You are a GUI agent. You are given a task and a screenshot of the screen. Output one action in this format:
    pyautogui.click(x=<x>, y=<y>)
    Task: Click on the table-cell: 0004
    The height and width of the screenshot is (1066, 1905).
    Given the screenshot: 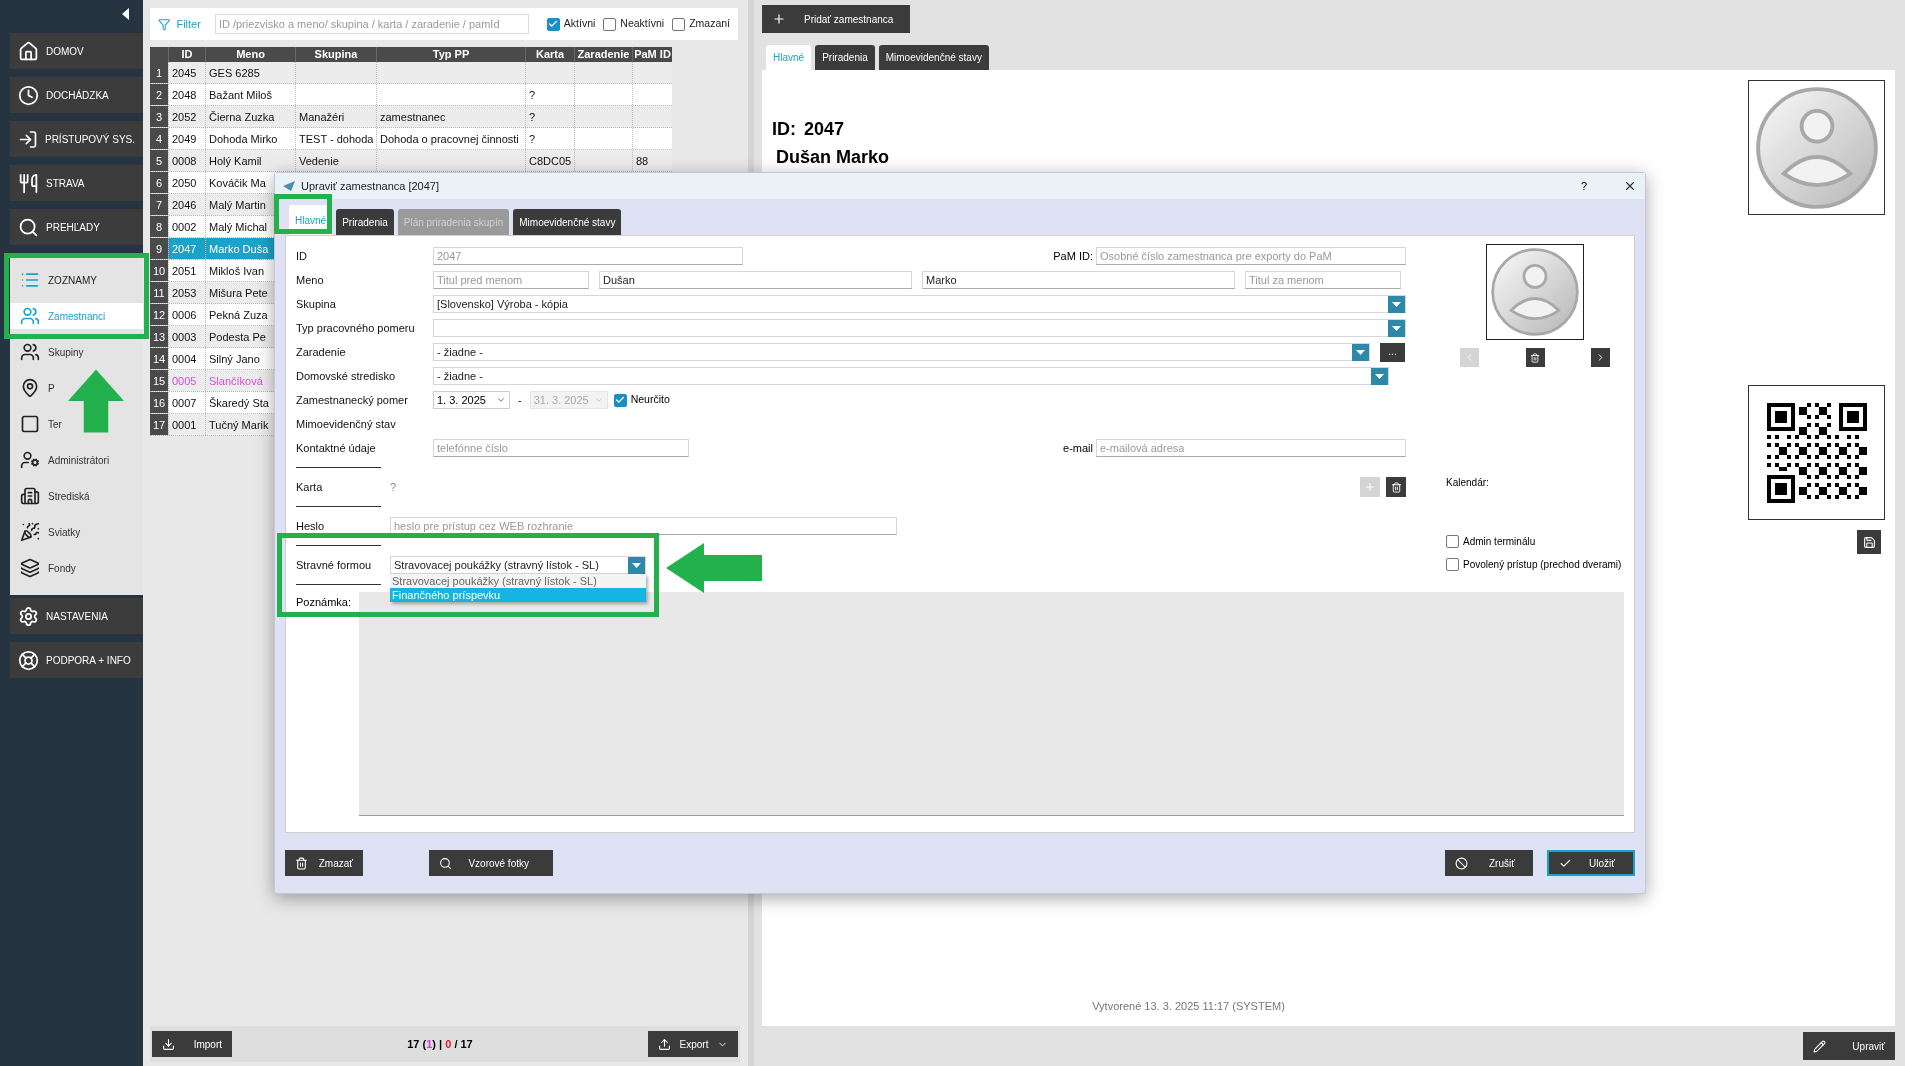 What is the action you would take?
    pyautogui.click(x=184, y=359)
    